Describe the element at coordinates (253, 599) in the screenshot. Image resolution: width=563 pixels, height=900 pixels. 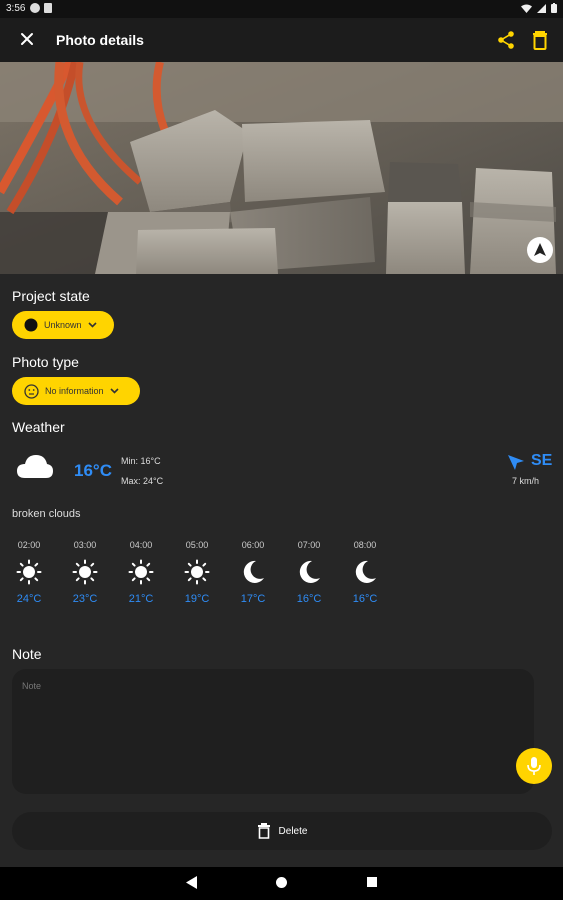
I see `forecast-temperature: 17°C` at that location.